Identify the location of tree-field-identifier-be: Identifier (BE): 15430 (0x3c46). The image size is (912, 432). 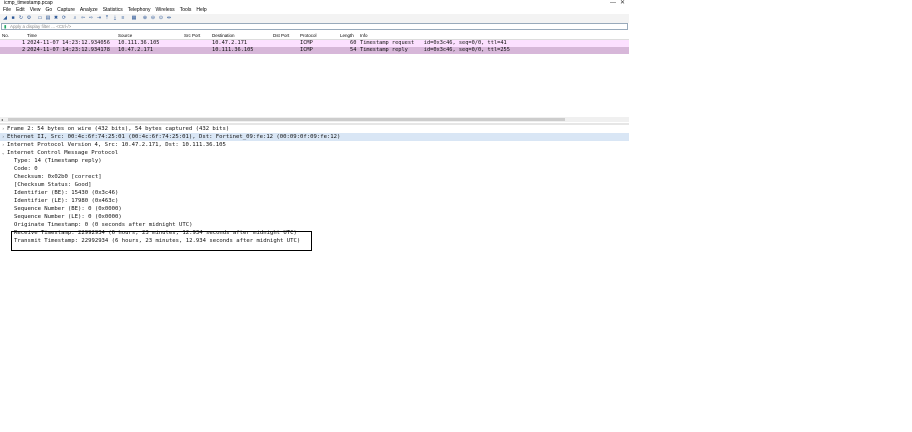
(314, 193).